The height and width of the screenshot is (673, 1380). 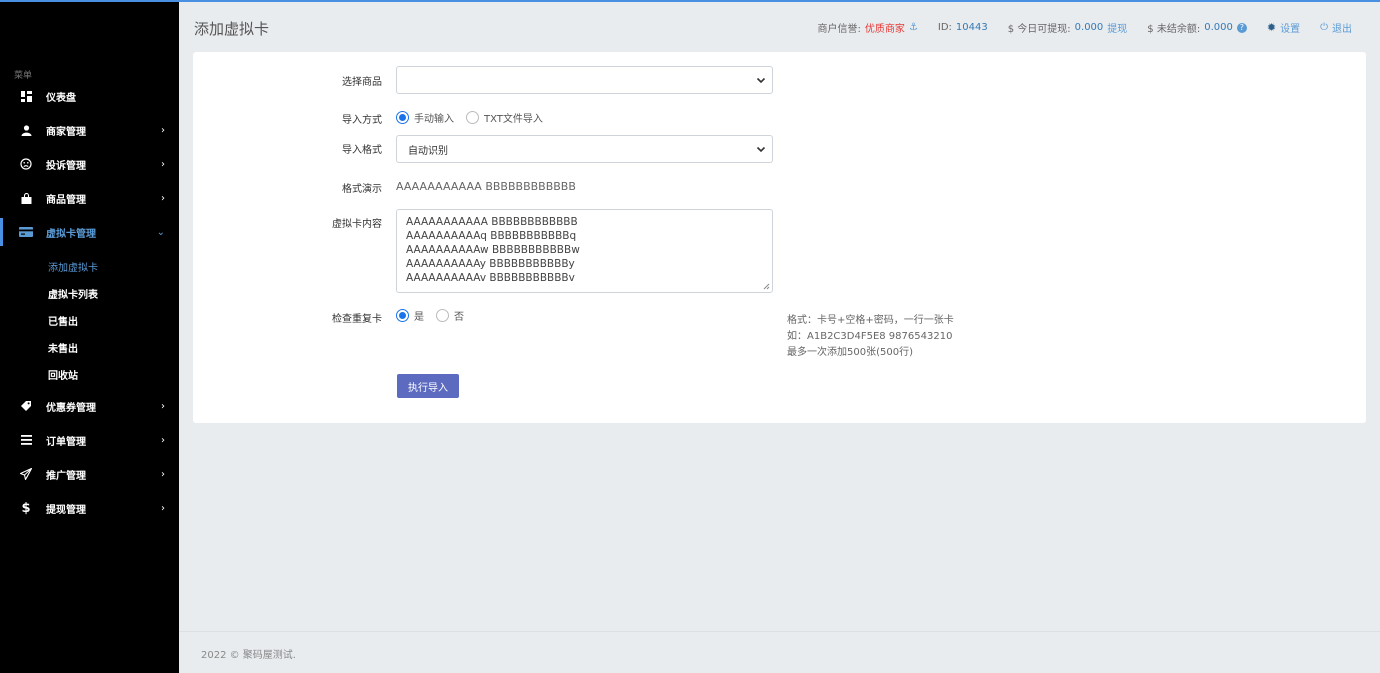 What do you see at coordinates (89, 474) in the screenshot?
I see `sidebar-item-promotion: 推广管理 ›` at bounding box center [89, 474].